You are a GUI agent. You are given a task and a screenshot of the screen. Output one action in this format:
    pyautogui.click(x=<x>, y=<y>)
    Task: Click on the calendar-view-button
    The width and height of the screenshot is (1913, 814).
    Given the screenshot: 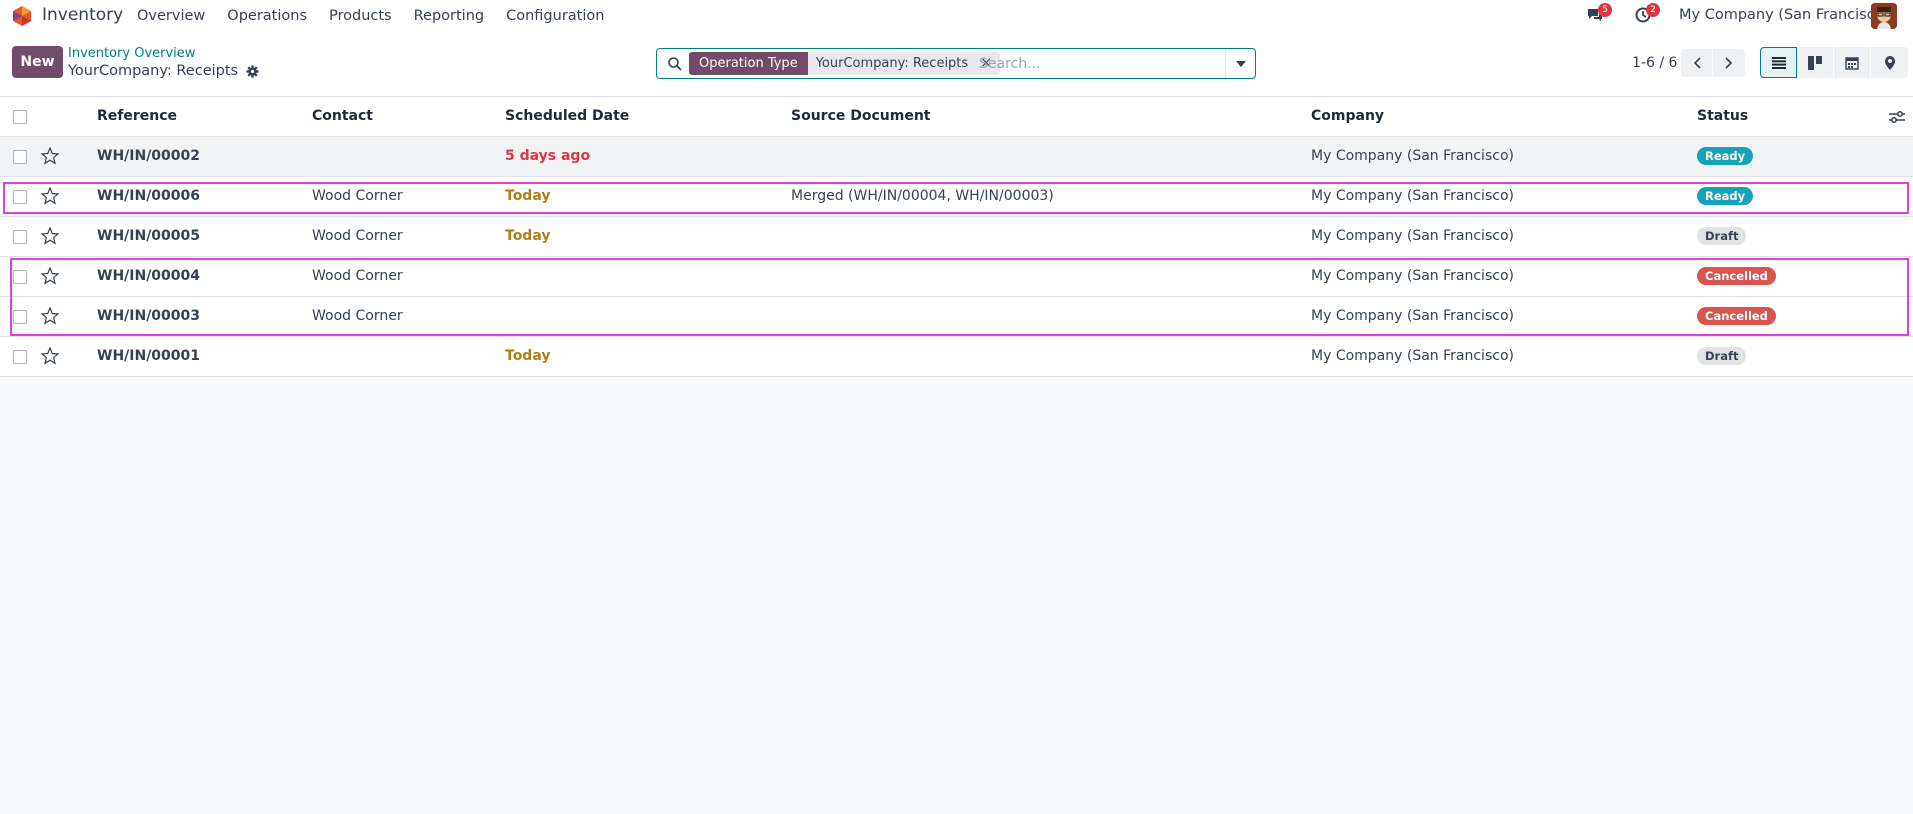 What is the action you would take?
    pyautogui.click(x=1852, y=62)
    